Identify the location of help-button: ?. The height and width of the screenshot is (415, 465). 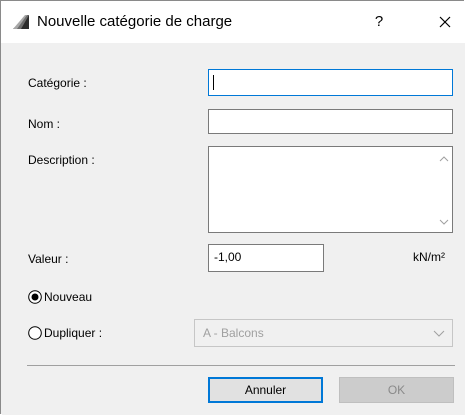
(379, 22).